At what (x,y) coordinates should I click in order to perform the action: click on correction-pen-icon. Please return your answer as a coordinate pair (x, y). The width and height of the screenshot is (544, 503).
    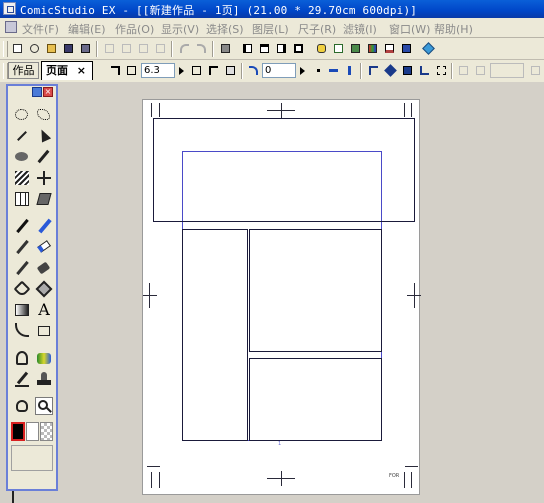
    Looking at the image, I should click on (22, 379).